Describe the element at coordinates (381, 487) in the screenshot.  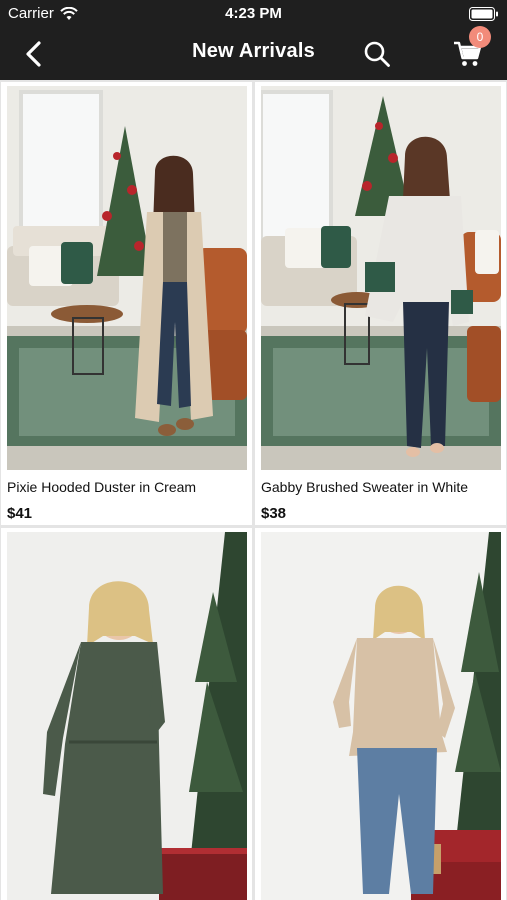
I see `product-name: Gabby Brushed Sweater in White` at that location.